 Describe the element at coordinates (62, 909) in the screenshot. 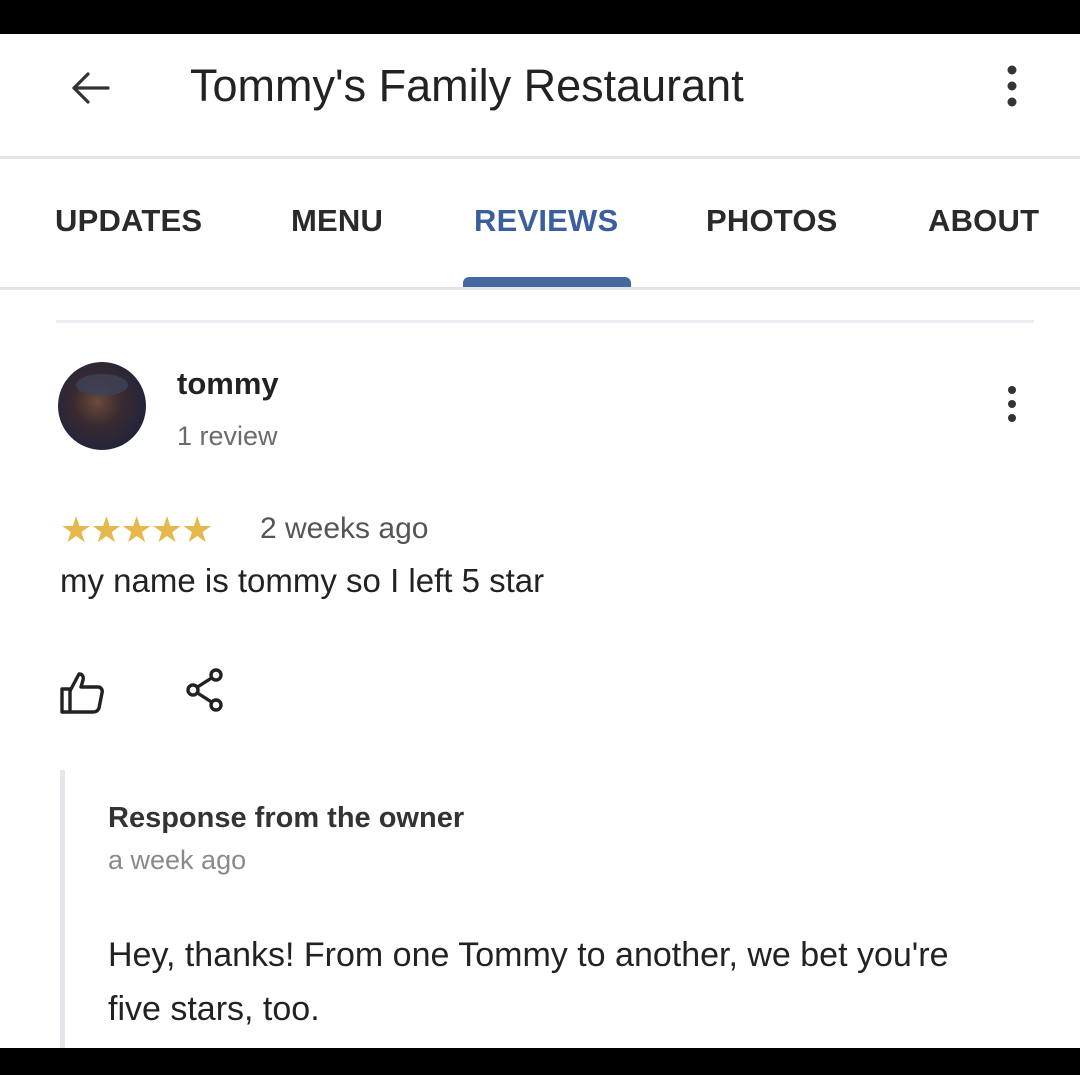

I see `response-indent-bar` at that location.